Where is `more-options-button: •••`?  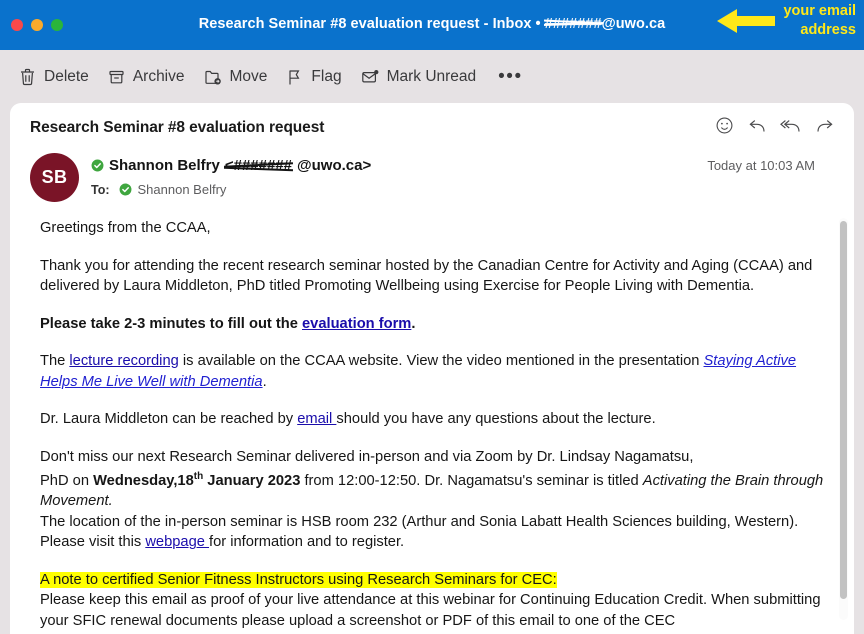
more-options-button: ••• is located at coordinates (510, 77).